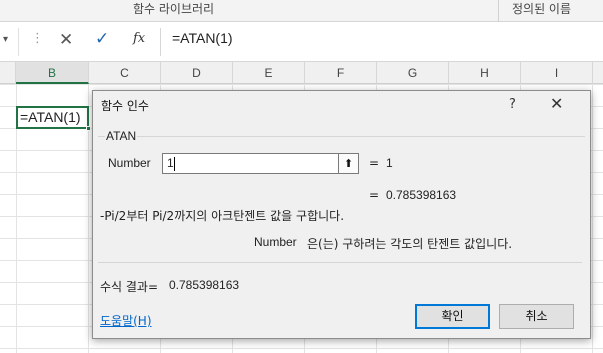 The height and width of the screenshot is (353, 603). I want to click on collapse-dialog-button: ⬆, so click(348, 163).